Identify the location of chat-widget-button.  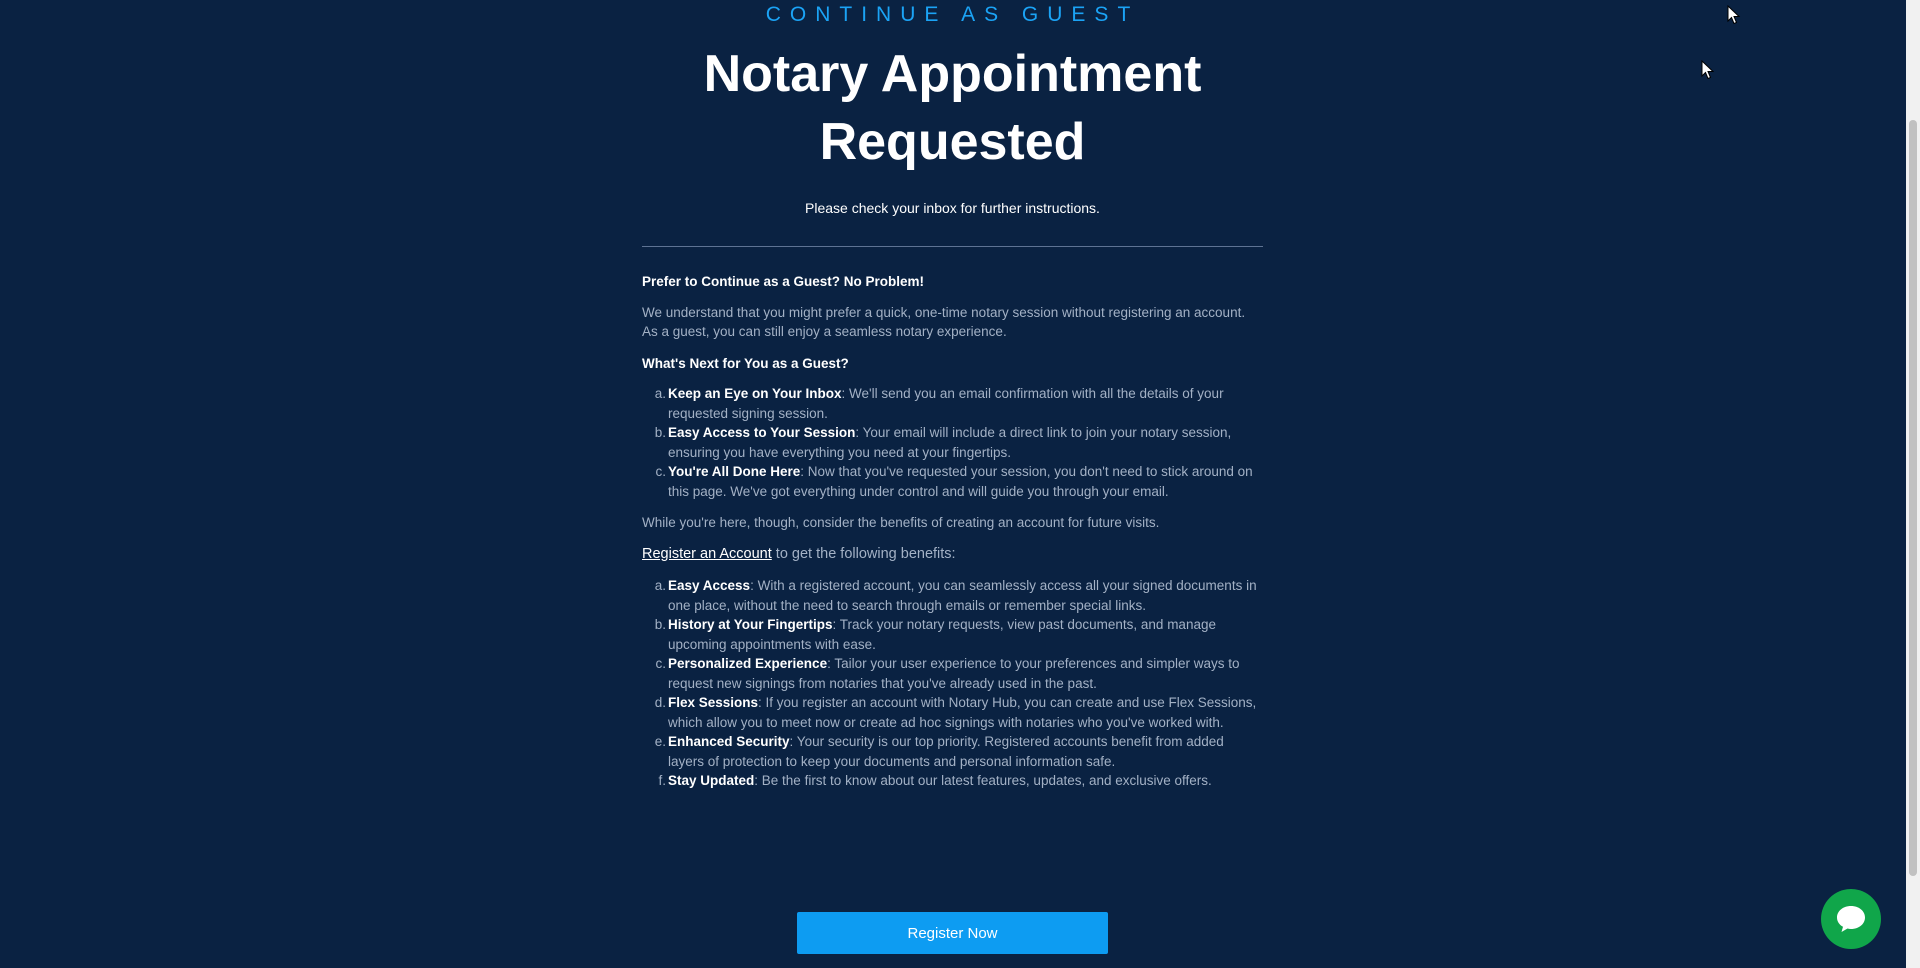
(1851, 919).